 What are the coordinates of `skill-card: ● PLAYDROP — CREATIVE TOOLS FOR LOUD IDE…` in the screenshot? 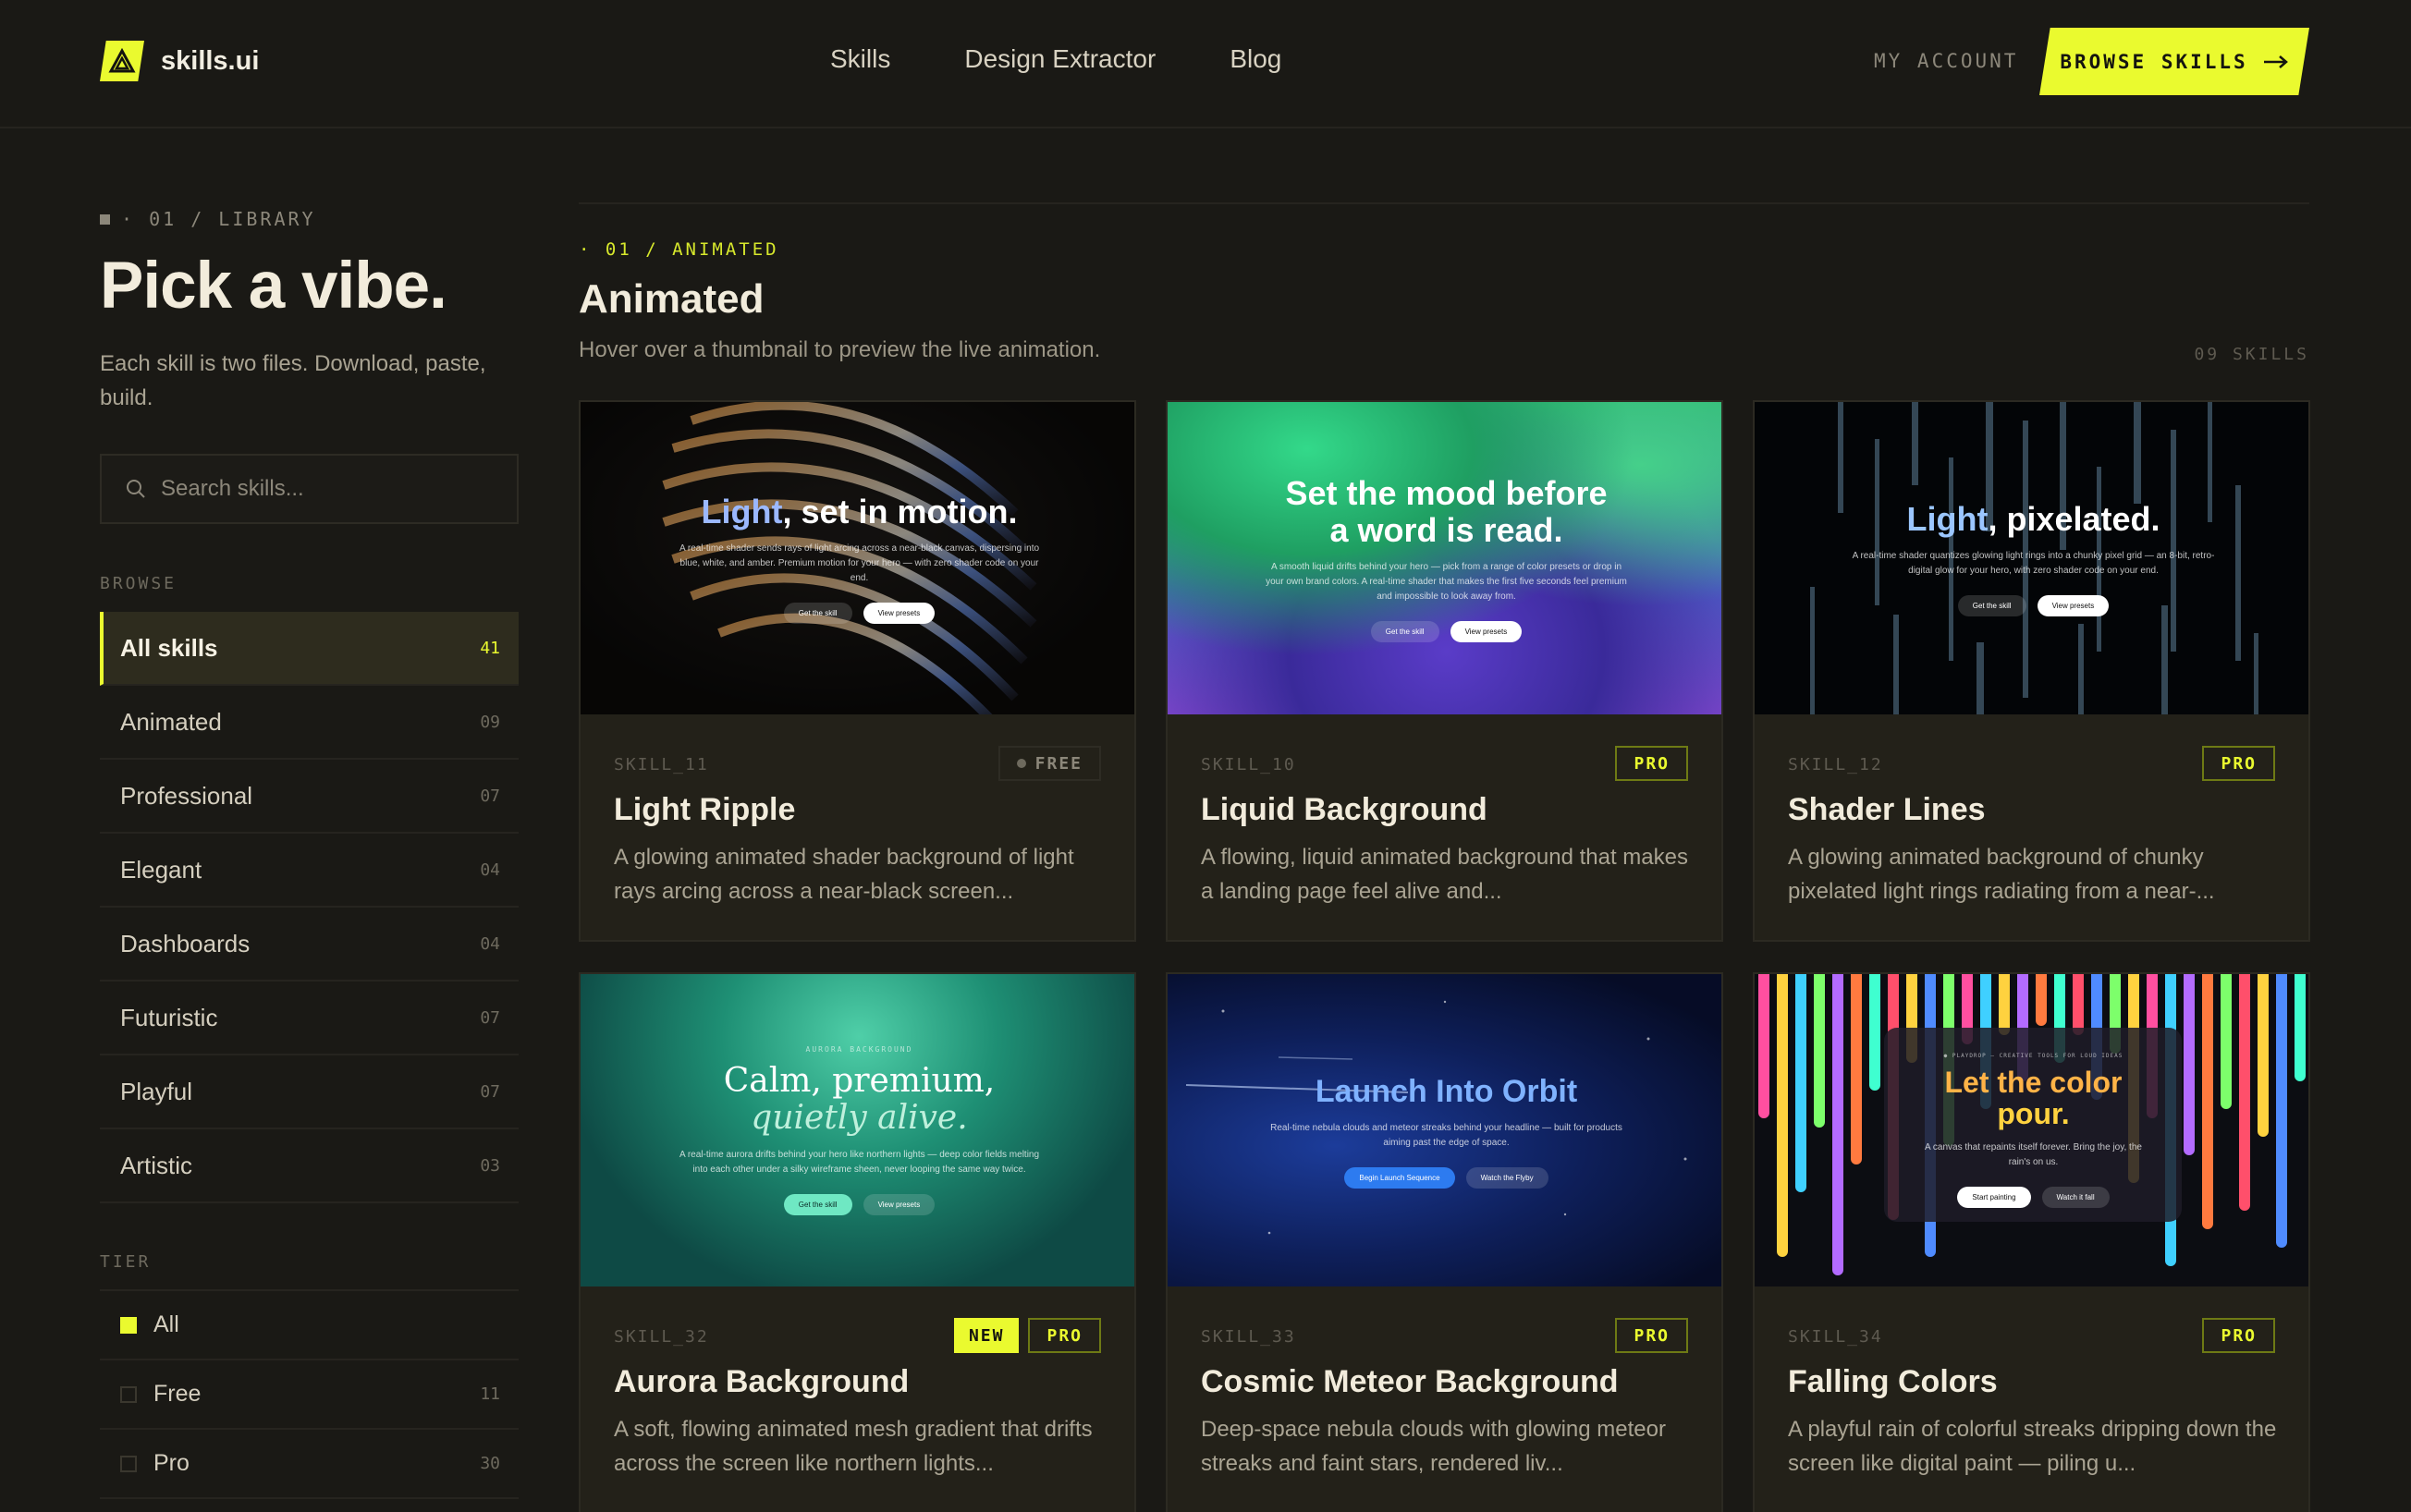 It's located at (2031, 1242).